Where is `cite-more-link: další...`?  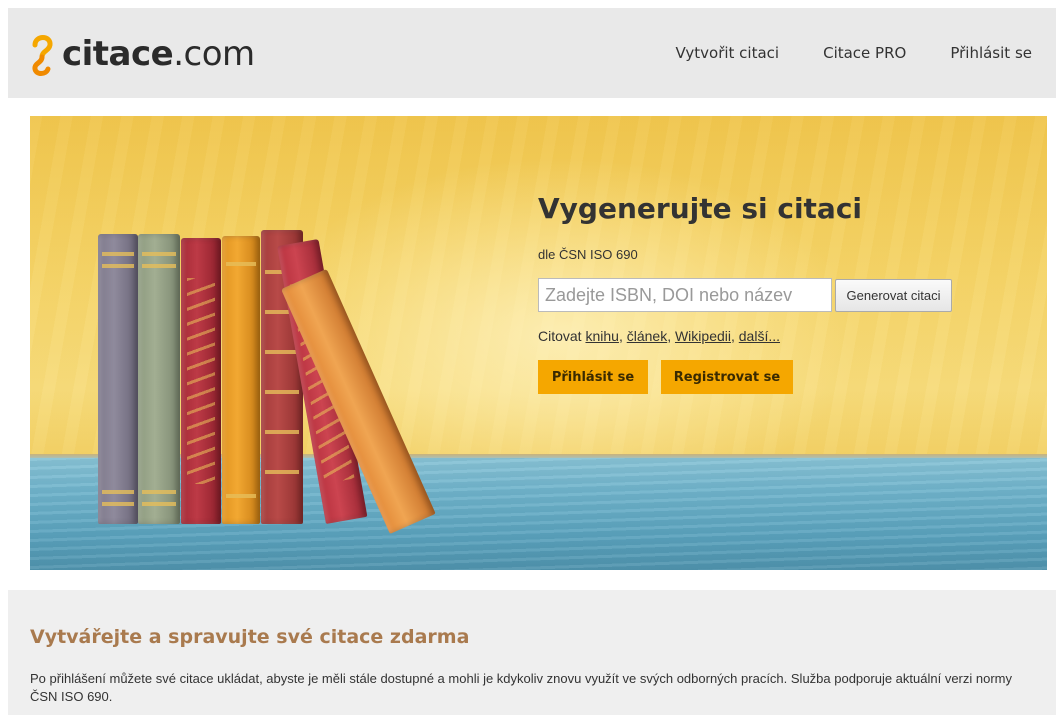 cite-more-link: další... is located at coordinates (759, 336).